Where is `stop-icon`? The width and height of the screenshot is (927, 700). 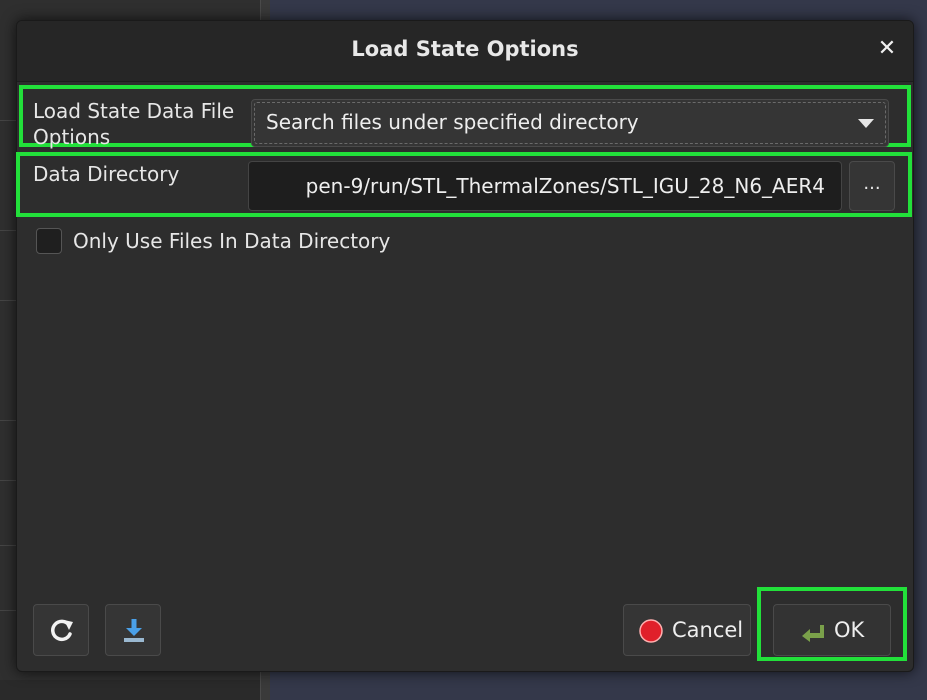 stop-icon is located at coordinates (651, 631).